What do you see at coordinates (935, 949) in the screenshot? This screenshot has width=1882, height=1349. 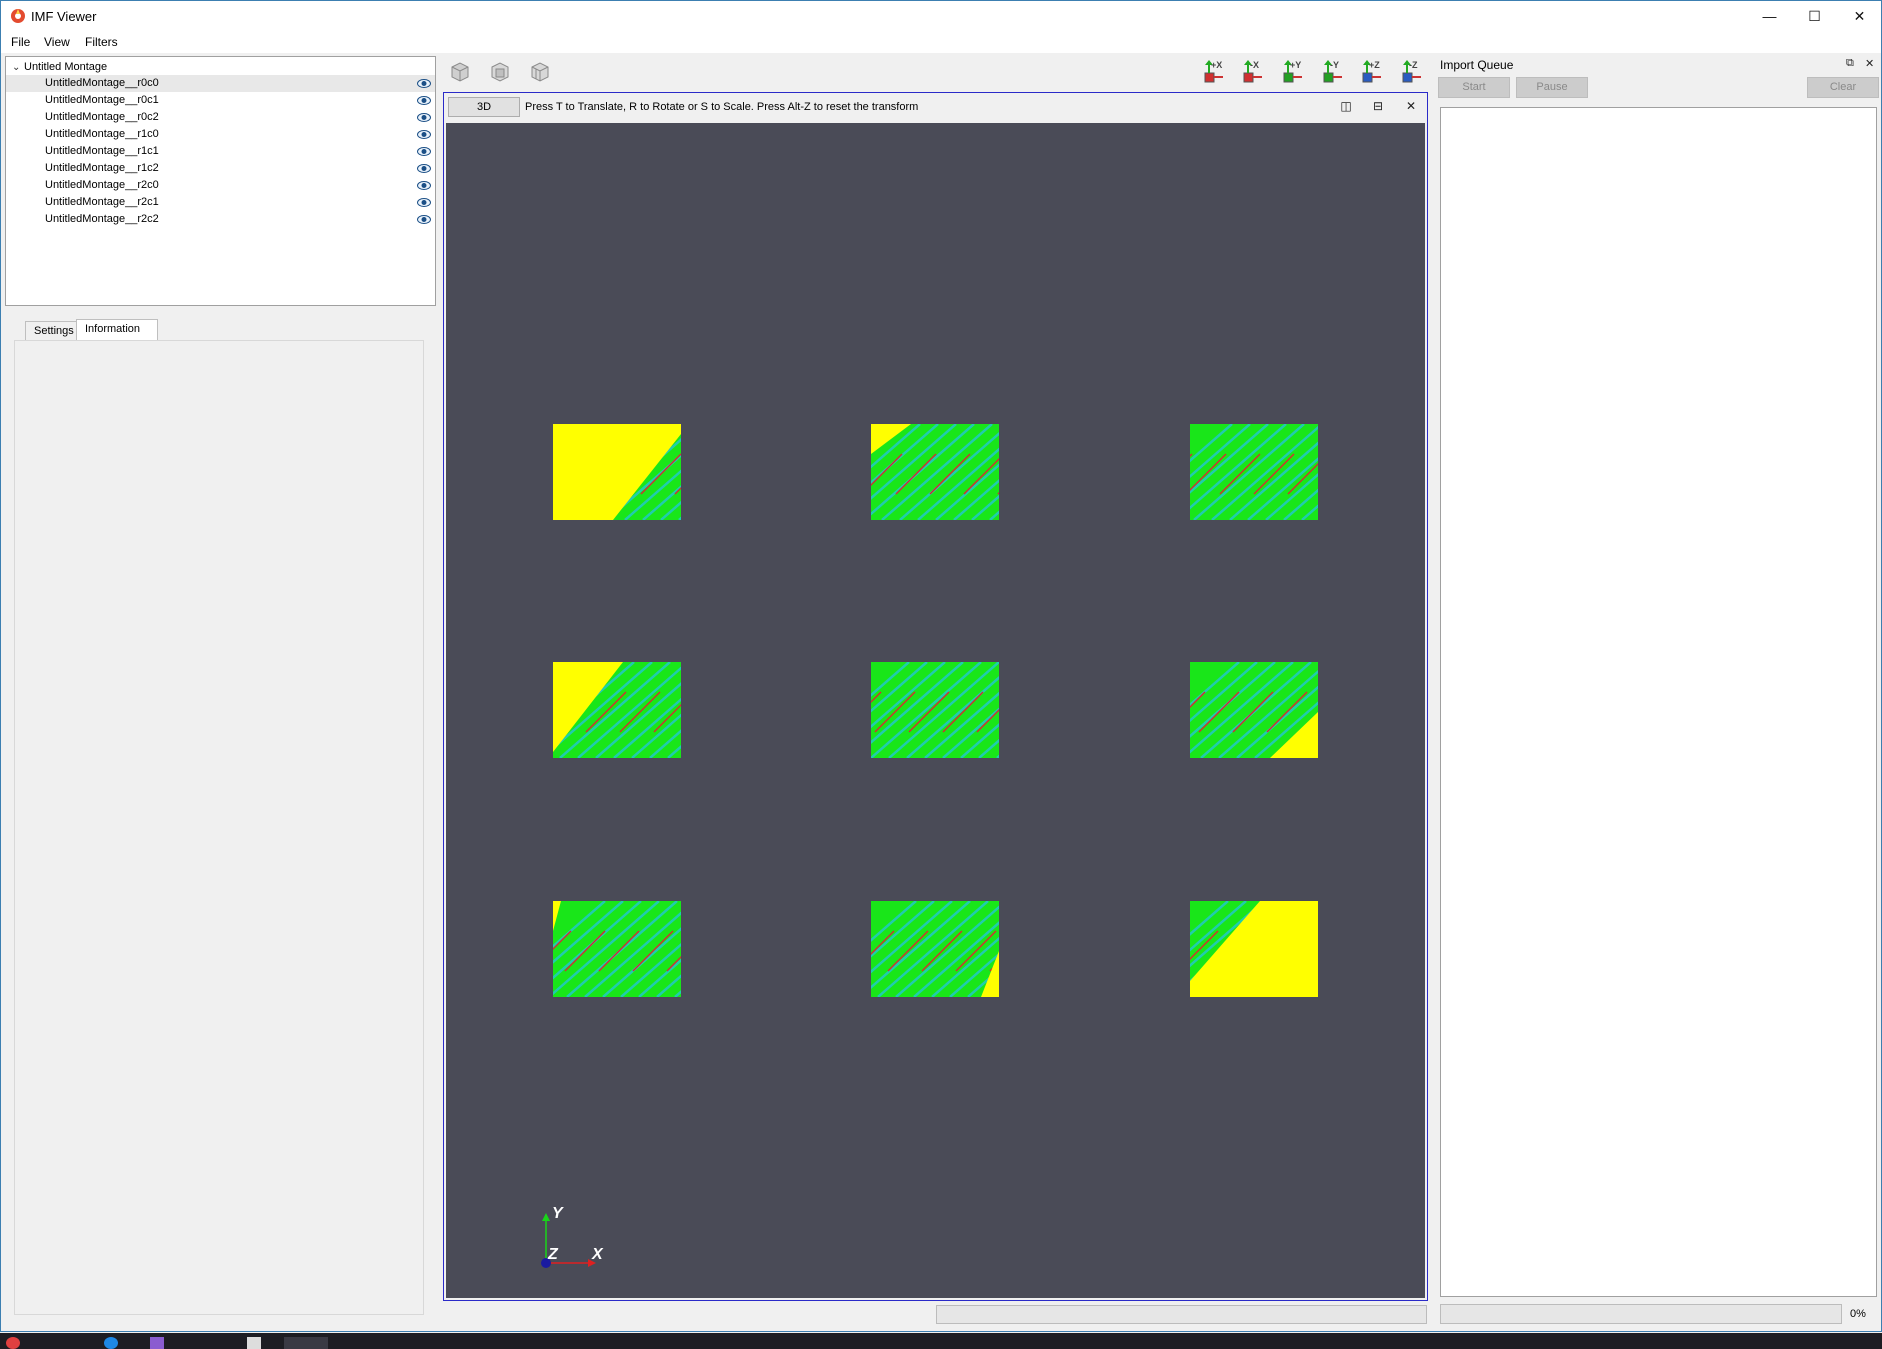 I see `montage-tile-r2c1` at bounding box center [935, 949].